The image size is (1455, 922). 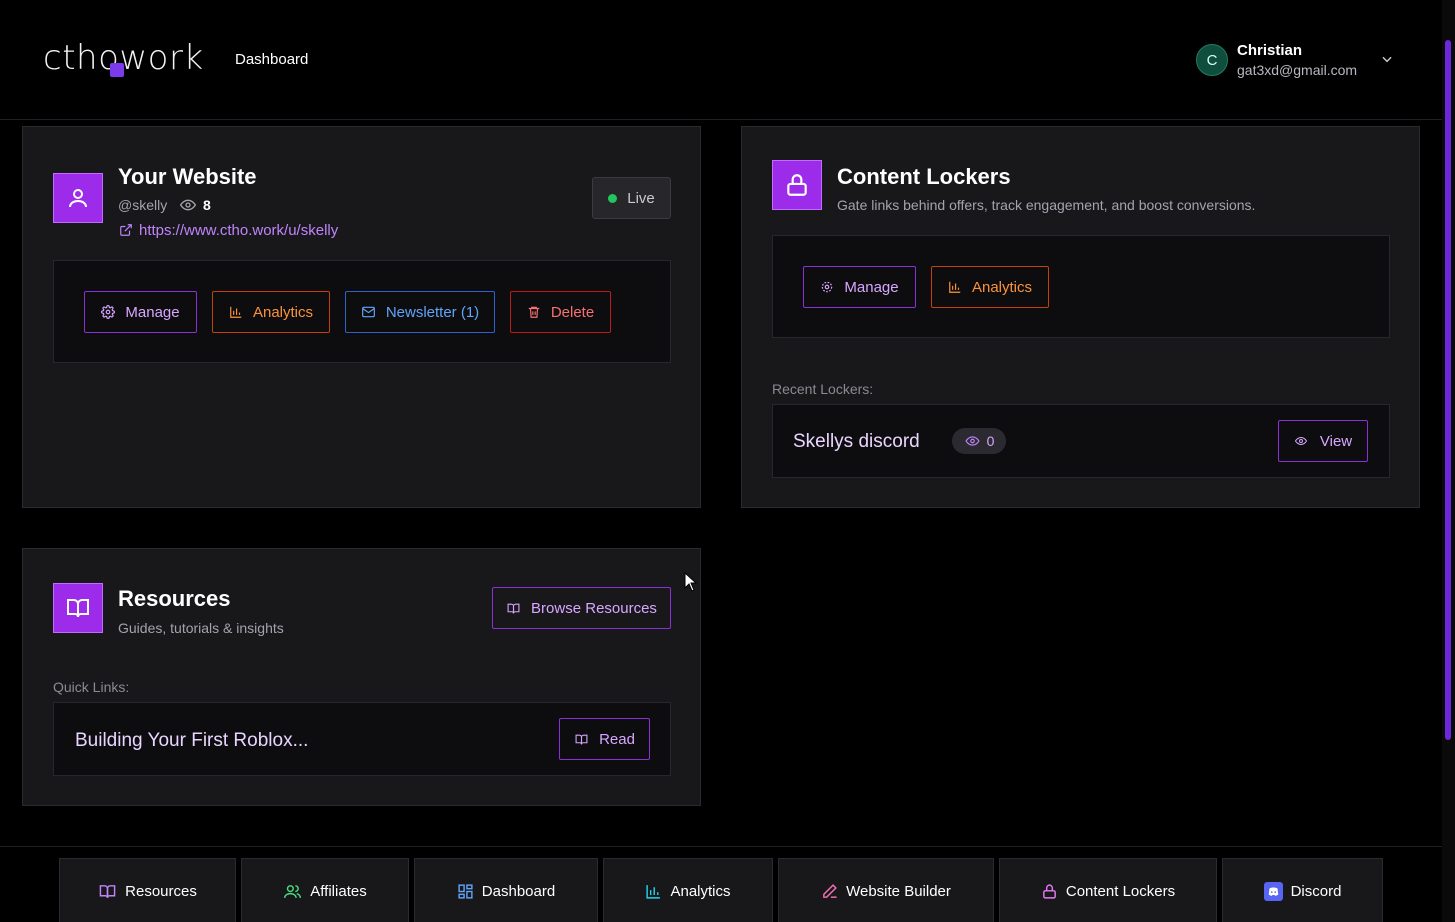 What do you see at coordinates (1448, 390) in the screenshot?
I see `scrollbar-thumb` at bounding box center [1448, 390].